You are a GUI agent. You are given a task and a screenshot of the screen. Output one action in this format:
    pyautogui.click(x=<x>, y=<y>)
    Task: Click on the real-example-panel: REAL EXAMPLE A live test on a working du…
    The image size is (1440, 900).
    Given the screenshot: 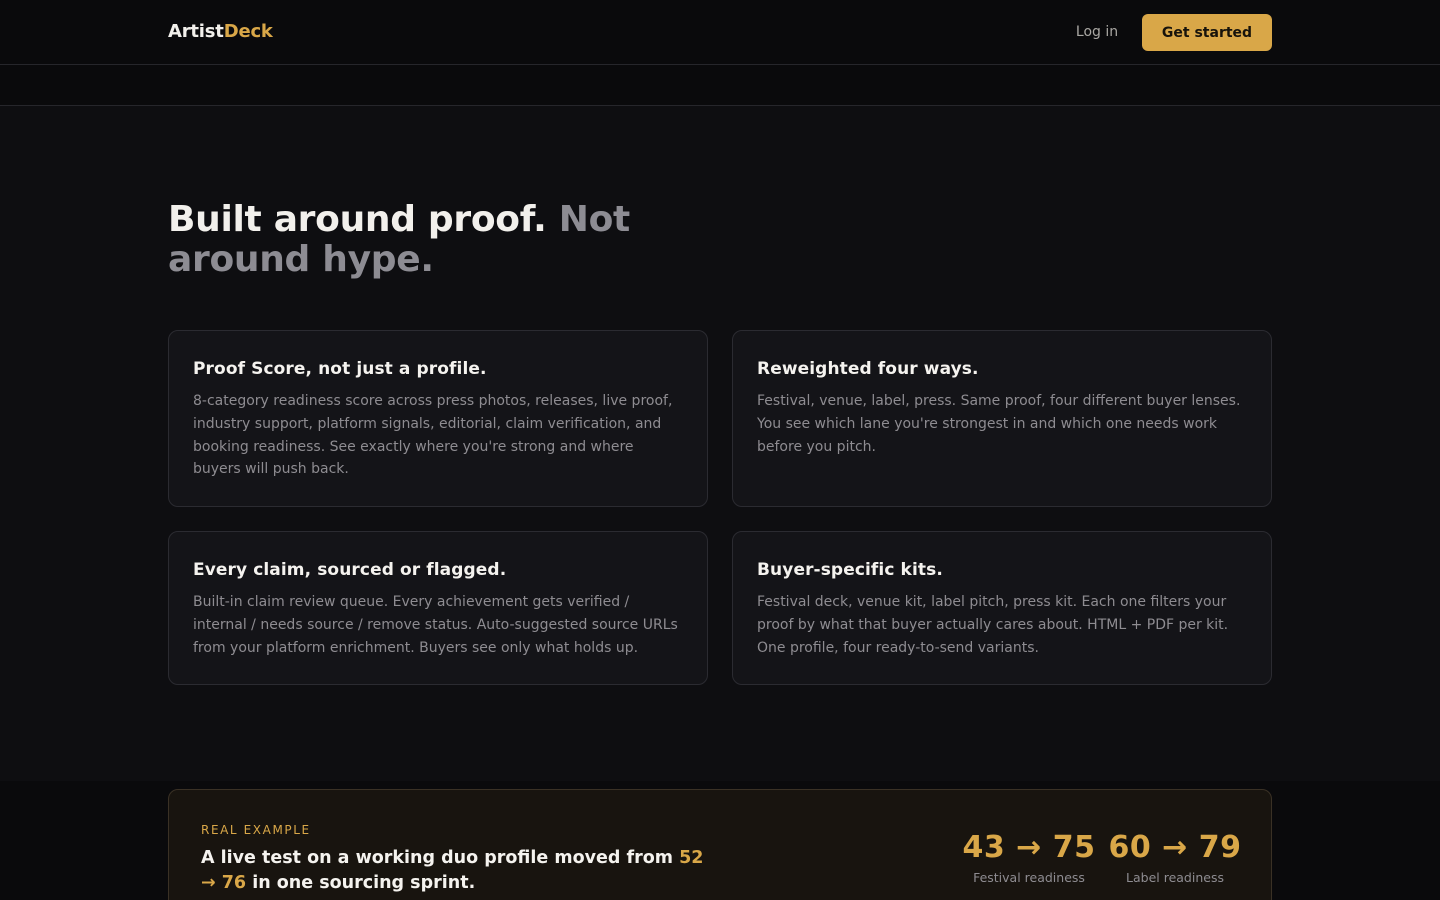 What is the action you would take?
    pyautogui.click(x=720, y=844)
    